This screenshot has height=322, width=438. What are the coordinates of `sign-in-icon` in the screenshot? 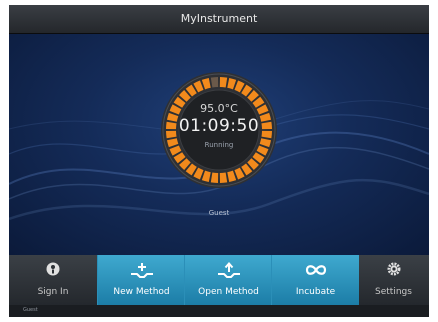 It's located at (53, 269).